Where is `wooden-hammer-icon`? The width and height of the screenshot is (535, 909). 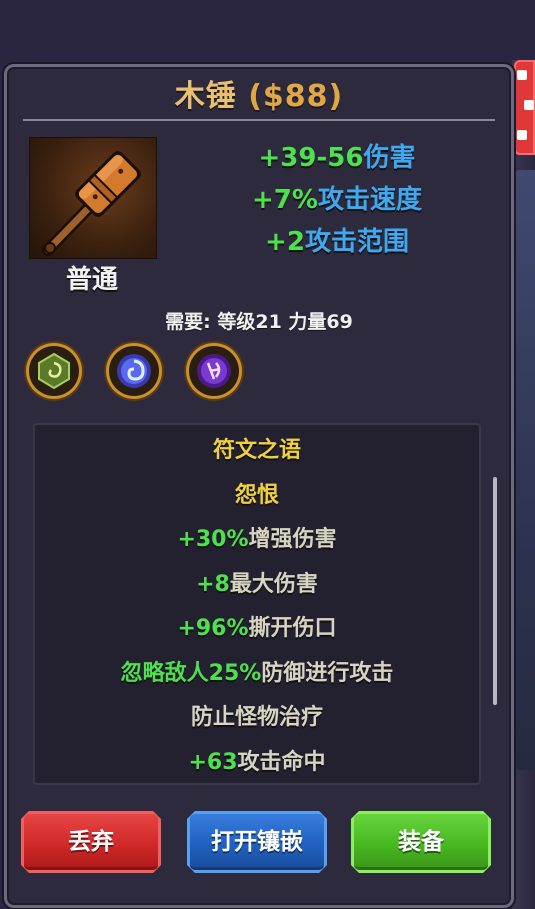 wooden-hammer-icon is located at coordinates (93, 198).